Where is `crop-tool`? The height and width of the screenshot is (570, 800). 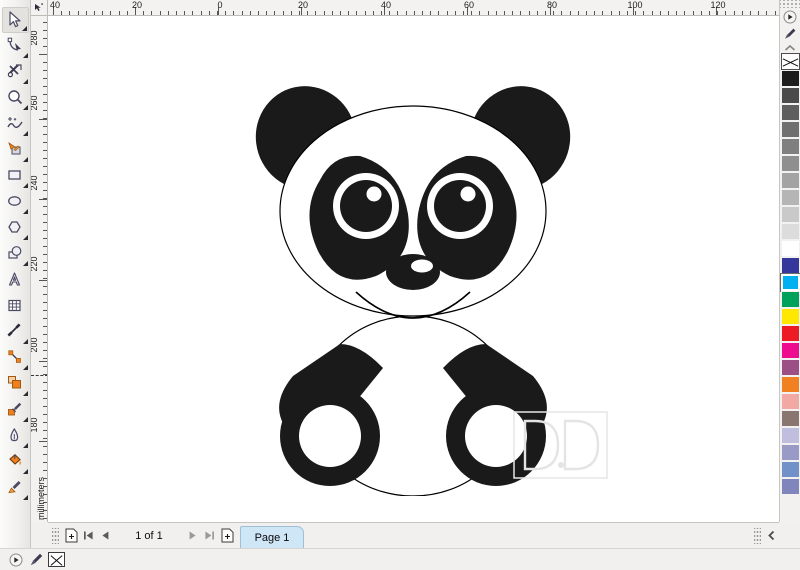 crop-tool is located at coordinates (15, 72).